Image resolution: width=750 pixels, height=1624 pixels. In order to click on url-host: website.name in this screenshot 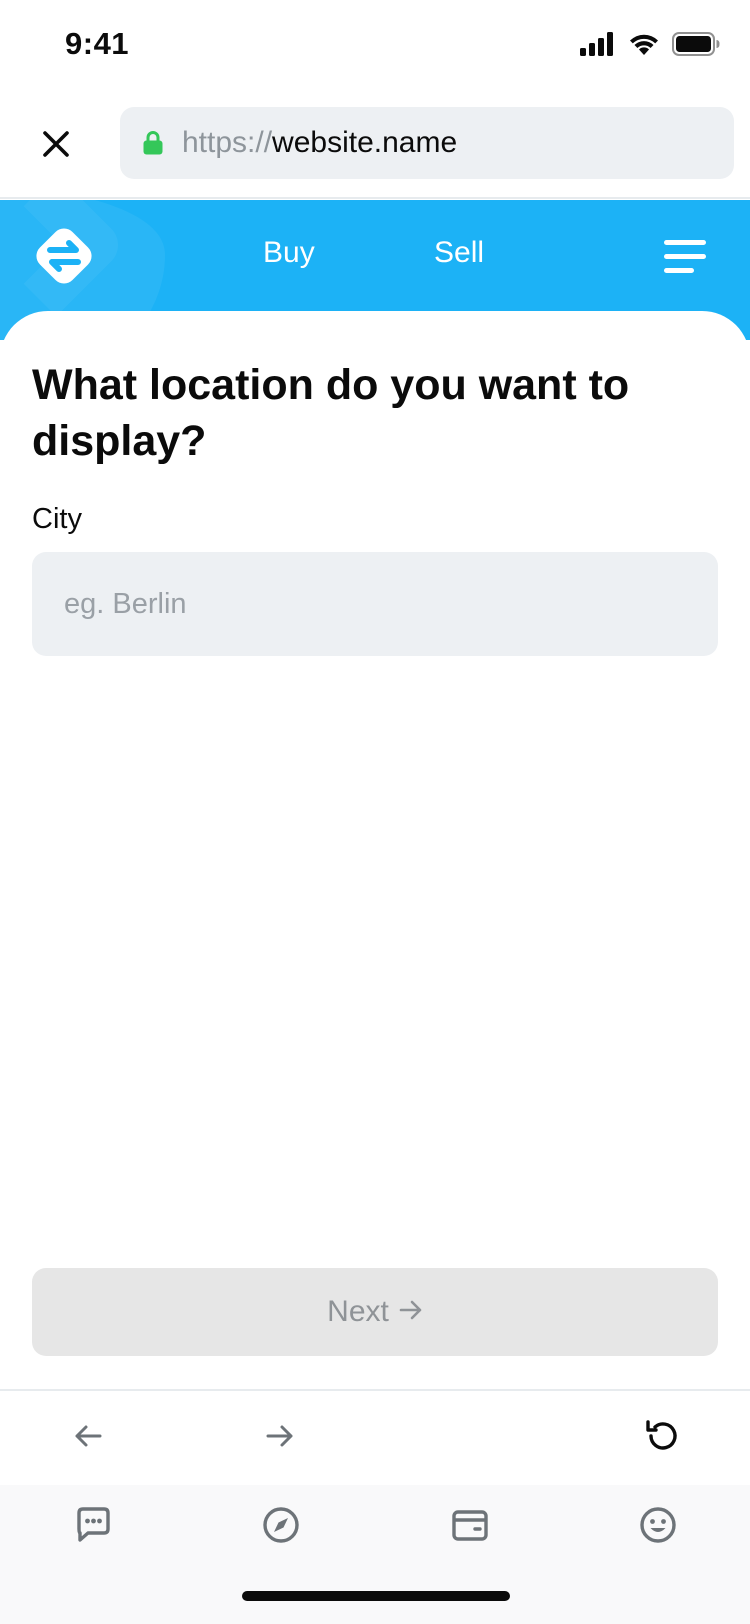, I will do `click(365, 142)`.